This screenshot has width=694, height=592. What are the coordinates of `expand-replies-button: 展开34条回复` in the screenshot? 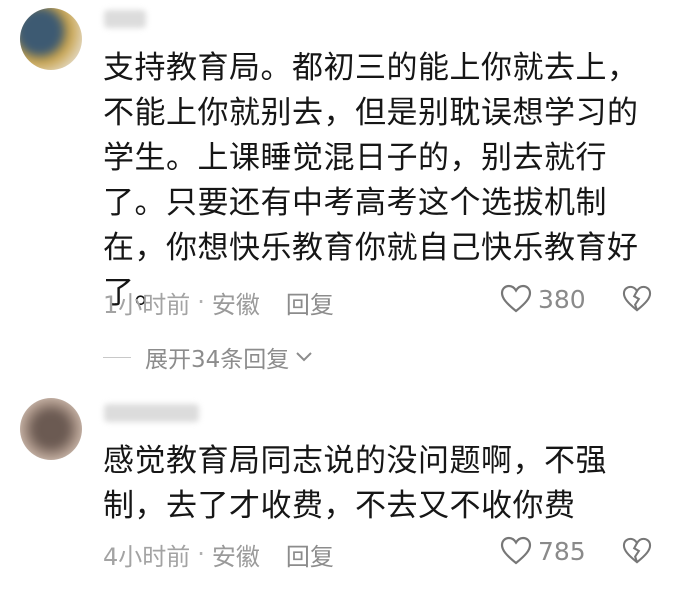 It's located at (208, 357).